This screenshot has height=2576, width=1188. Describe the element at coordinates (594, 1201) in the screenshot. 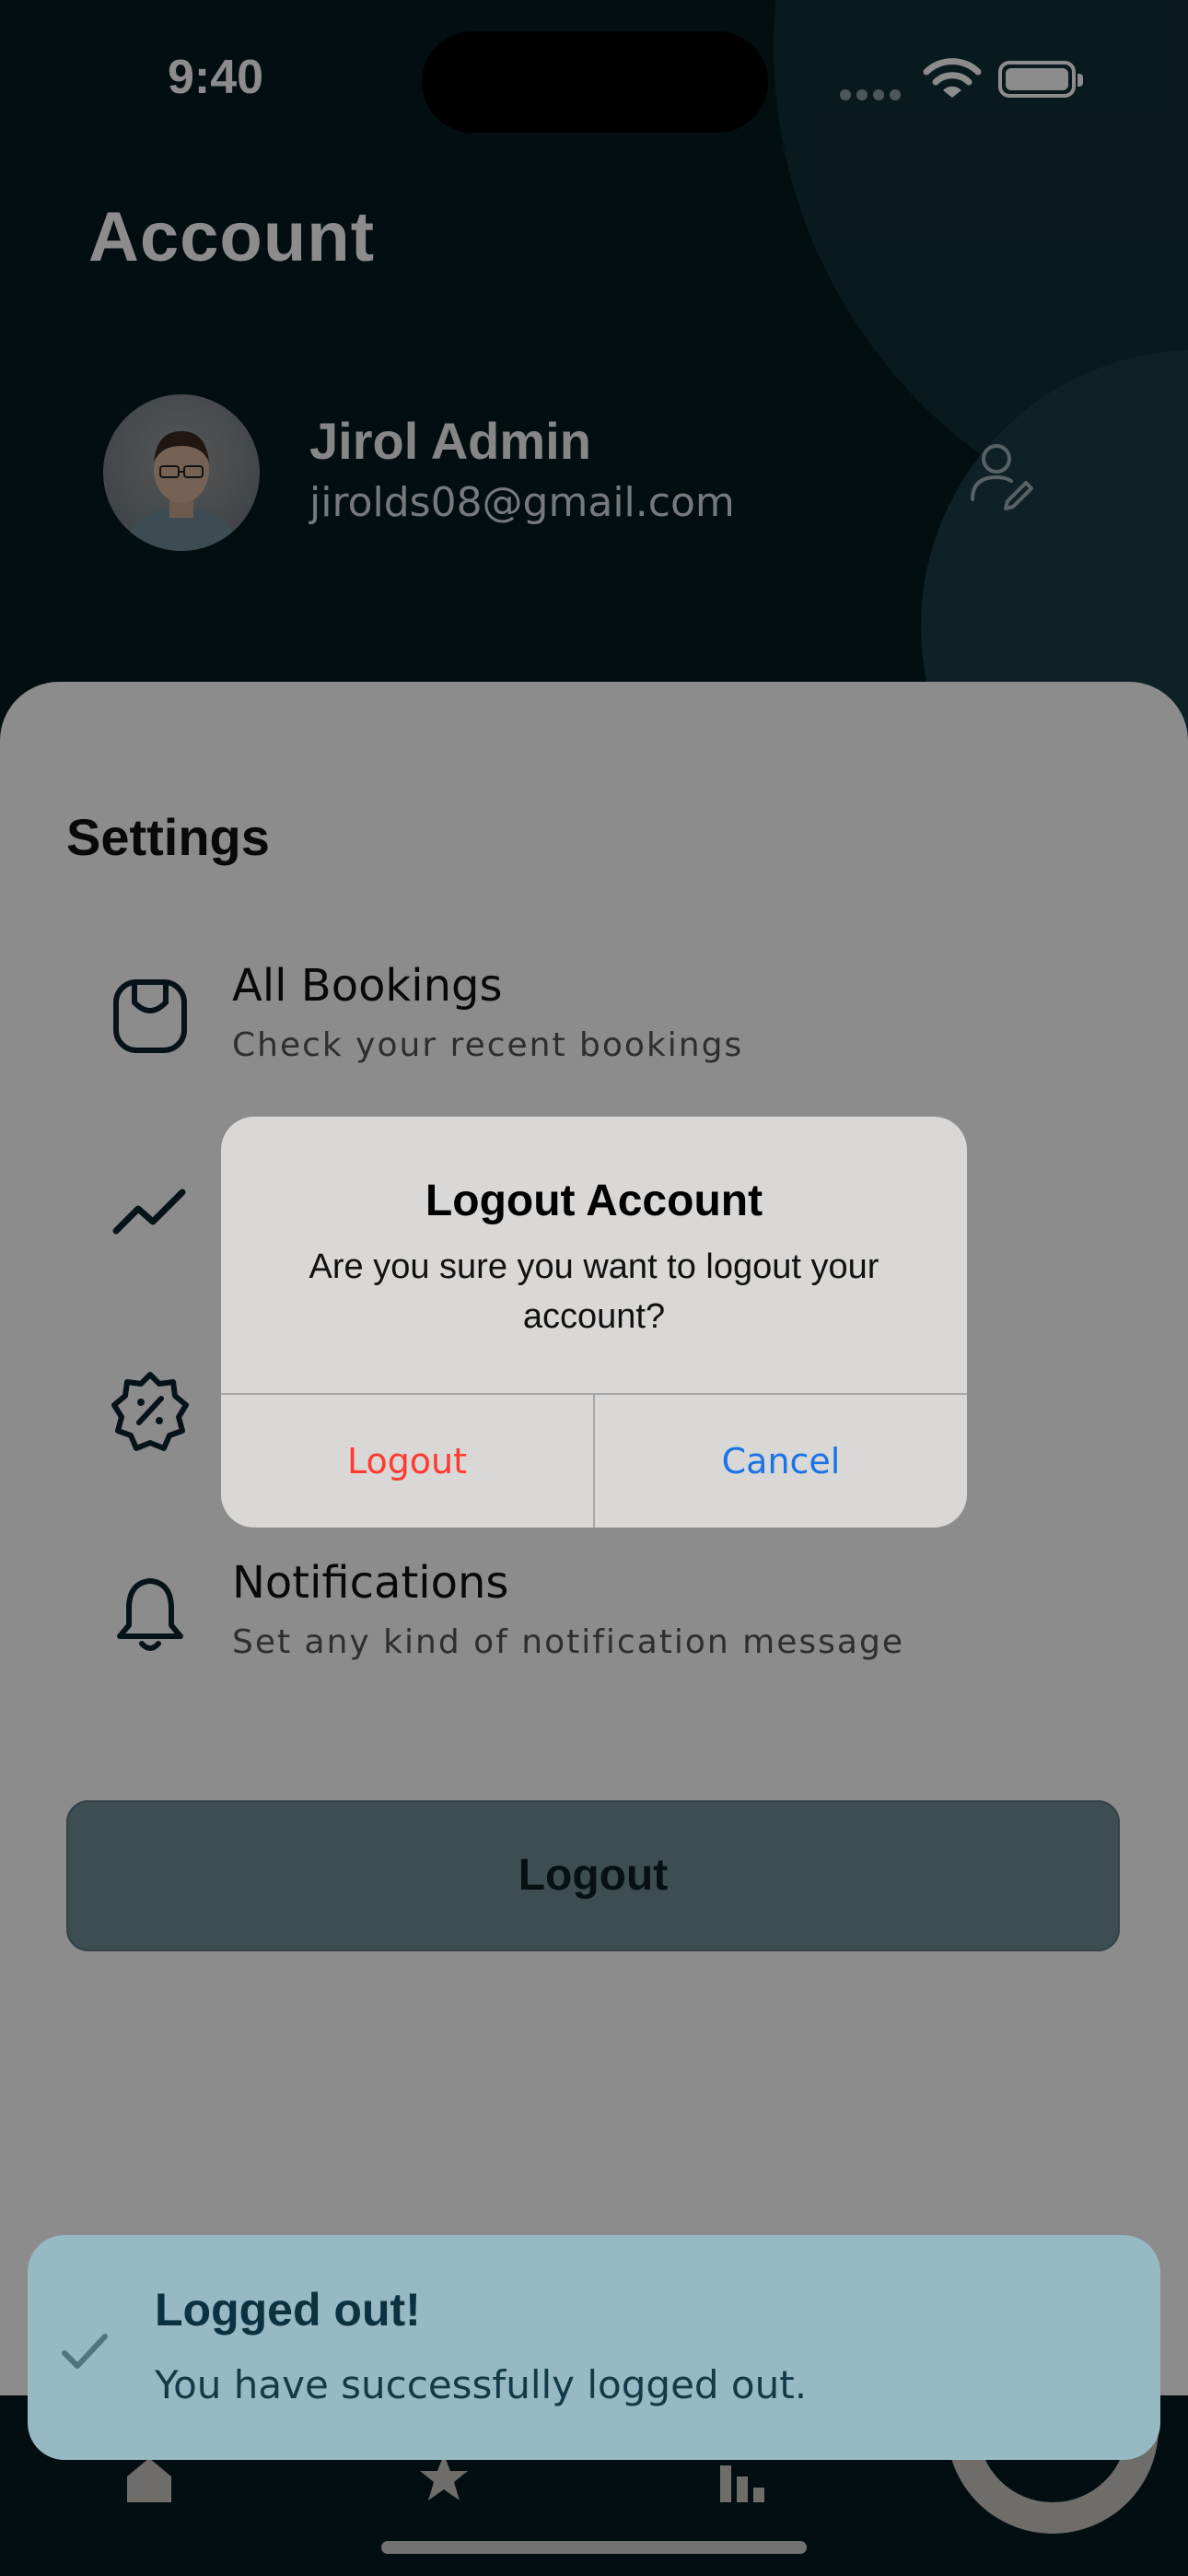

I see `dialog-title: Logout Account` at that location.